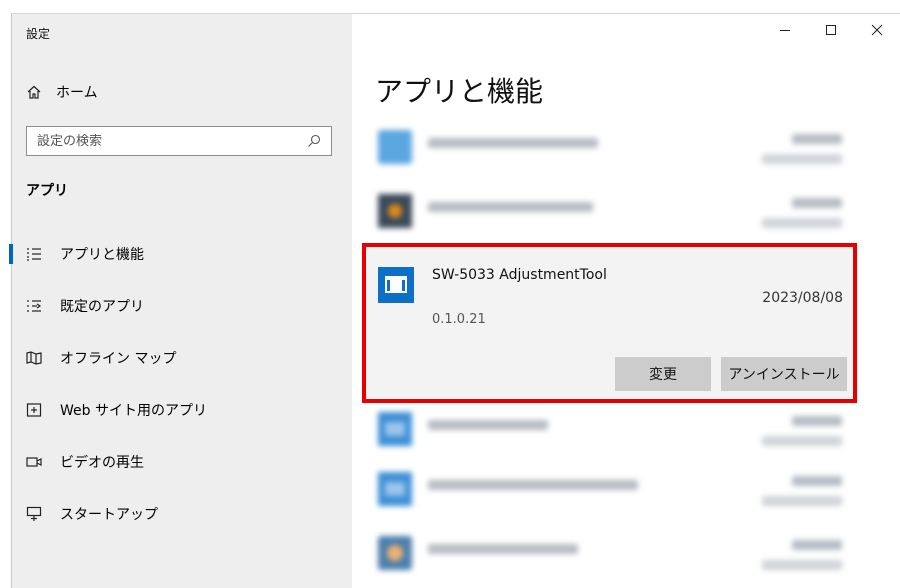  I want to click on search-box, so click(179, 141).